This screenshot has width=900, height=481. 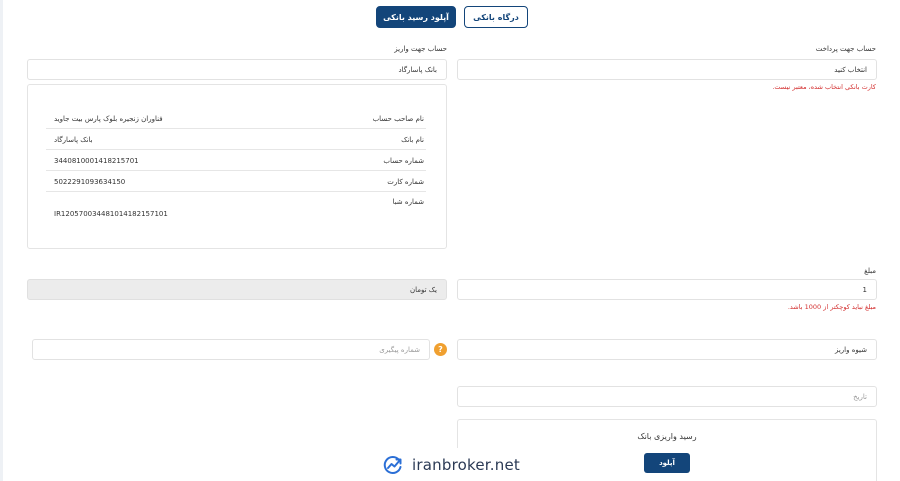 I want to click on payment-account-value: انتخاب کنید, so click(x=850, y=69).